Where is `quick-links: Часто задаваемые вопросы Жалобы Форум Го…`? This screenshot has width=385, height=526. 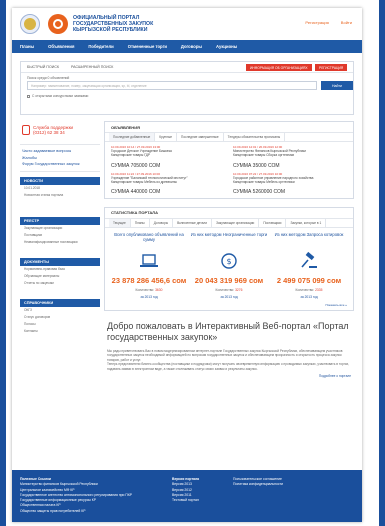 quick-links: Часто задаваемые вопросы Жалобы Форум Го… is located at coordinates (60, 158).